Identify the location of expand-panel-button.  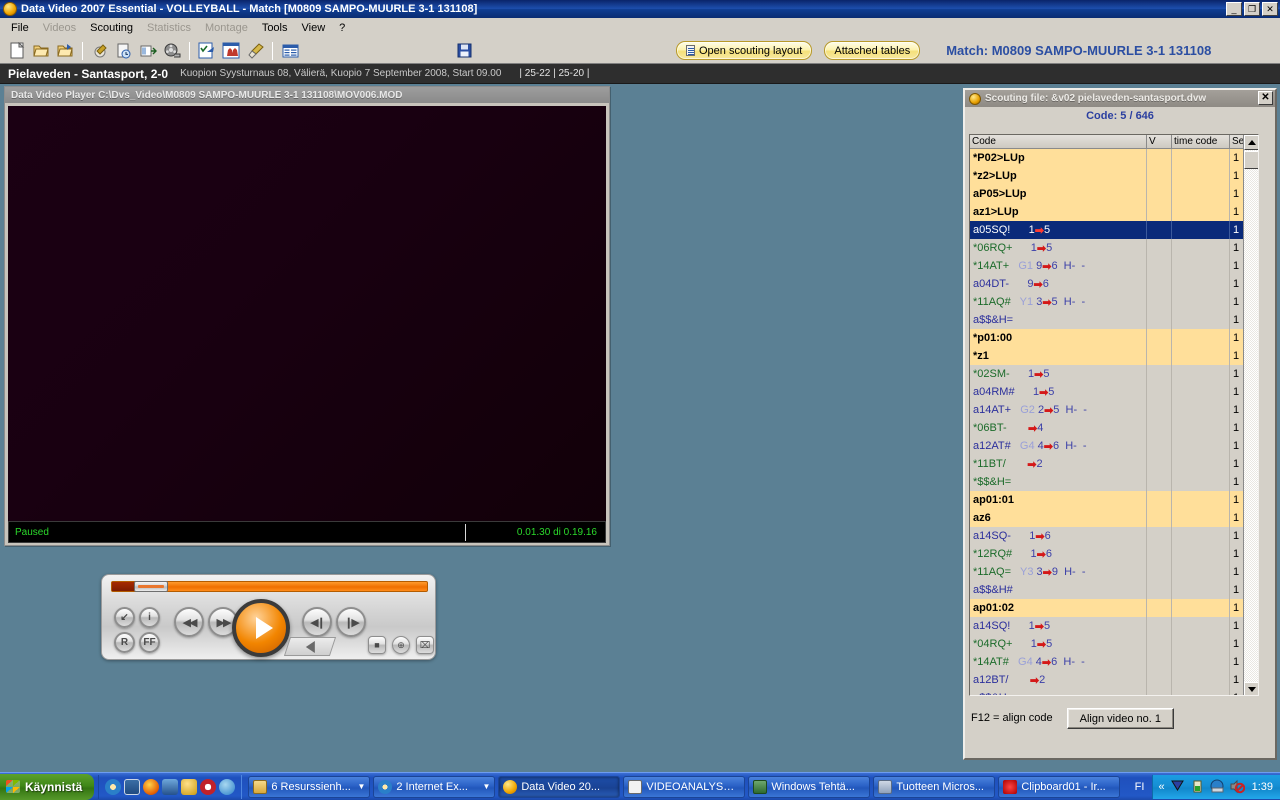
(310, 646).